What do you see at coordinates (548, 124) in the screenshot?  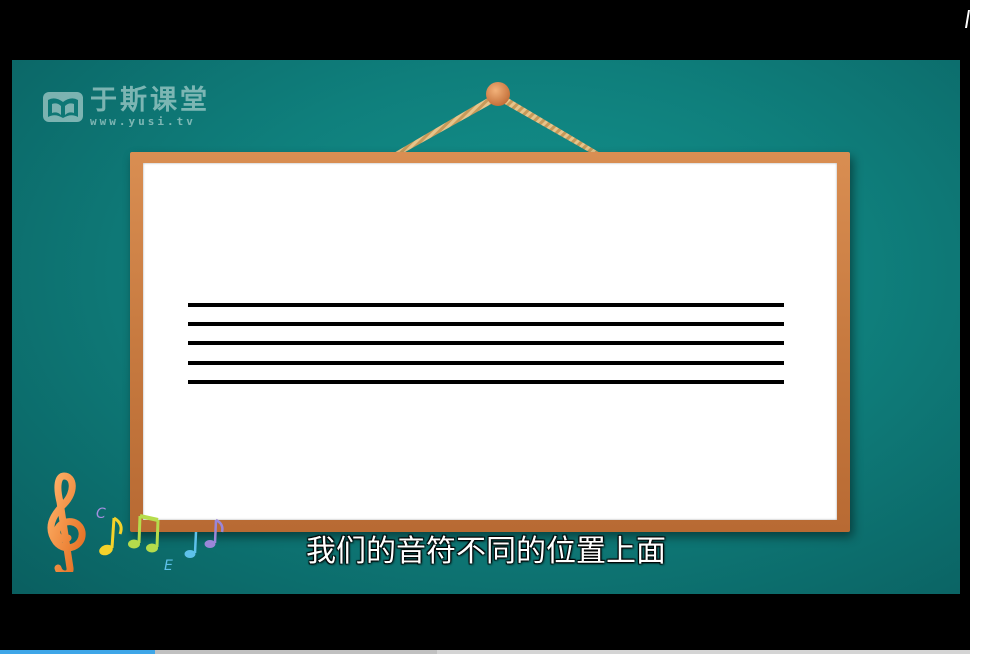 I see `rope-right` at bounding box center [548, 124].